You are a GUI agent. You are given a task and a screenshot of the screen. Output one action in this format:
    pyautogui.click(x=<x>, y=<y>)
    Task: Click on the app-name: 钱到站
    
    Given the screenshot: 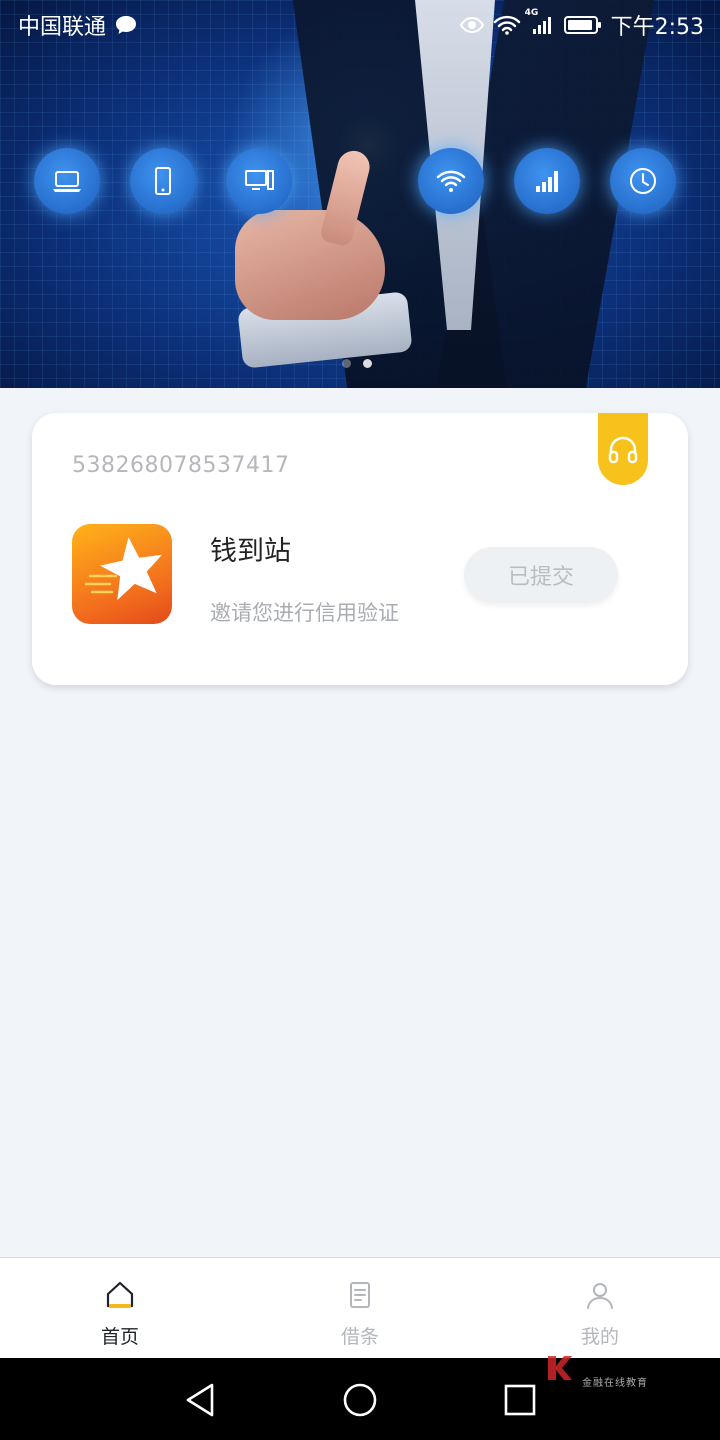 What is the action you would take?
    pyautogui.click(x=250, y=551)
    